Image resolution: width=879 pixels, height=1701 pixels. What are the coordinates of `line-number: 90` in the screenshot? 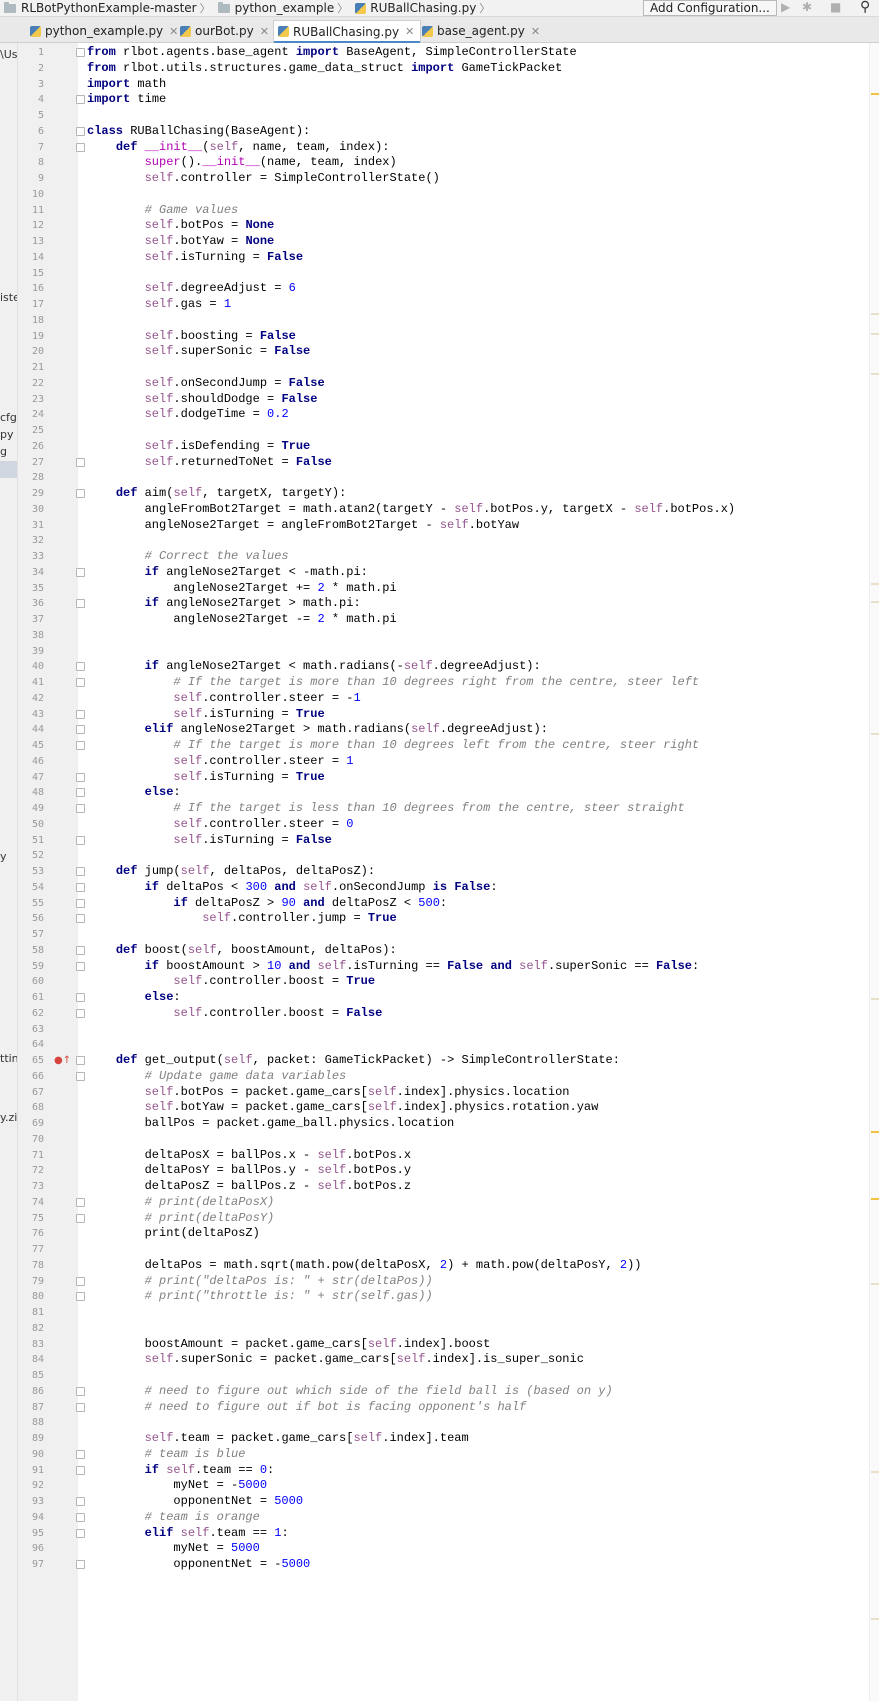 It's located at (31, 1454).